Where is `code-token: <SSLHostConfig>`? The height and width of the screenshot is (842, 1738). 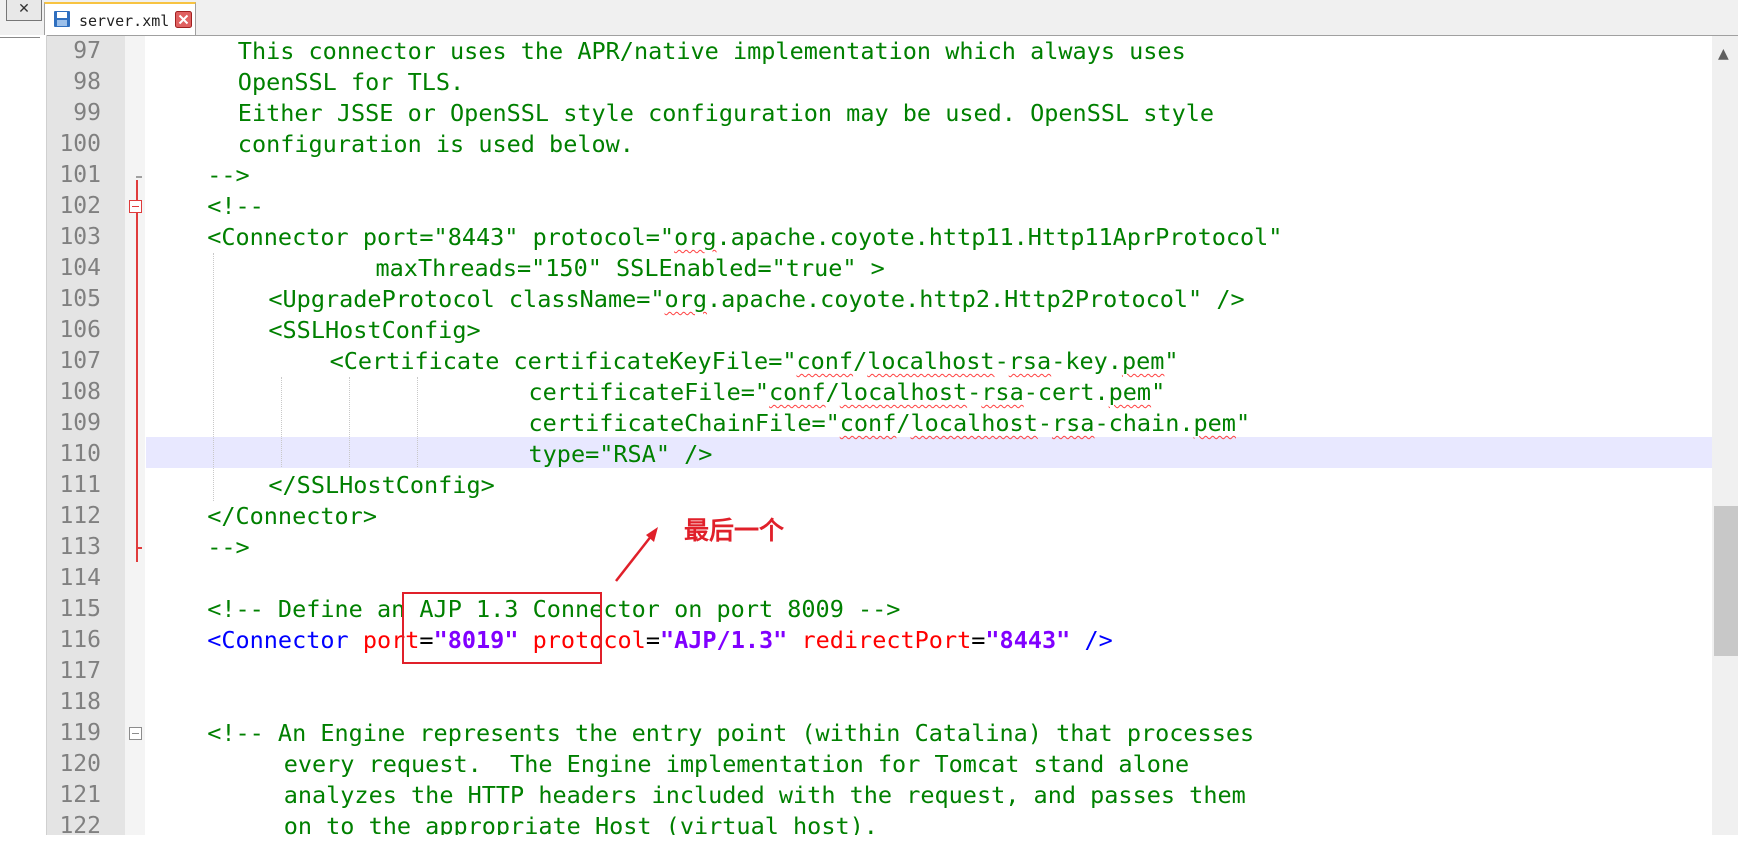
code-token: <SSLHostConfig> is located at coordinates (374, 330).